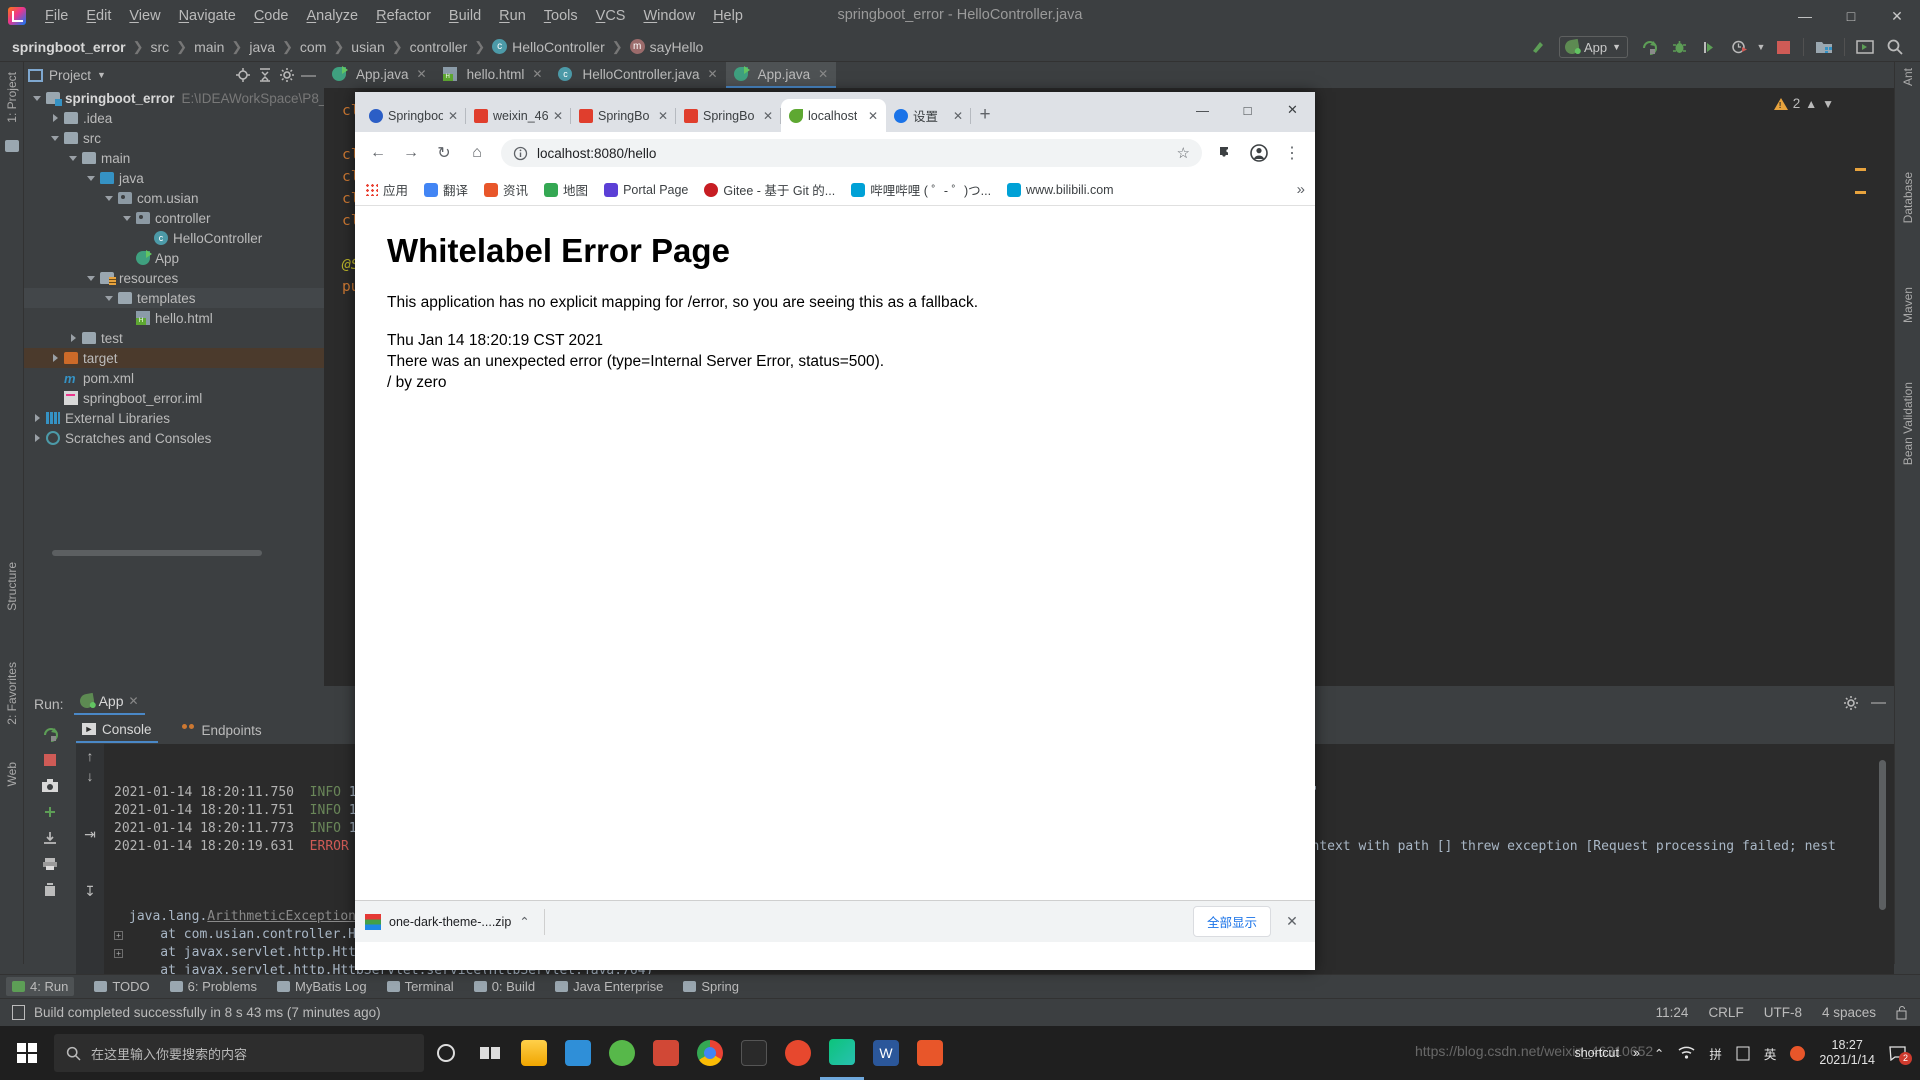  Describe the element at coordinates (174, 158) in the screenshot. I see `tree-node-main: main` at that location.